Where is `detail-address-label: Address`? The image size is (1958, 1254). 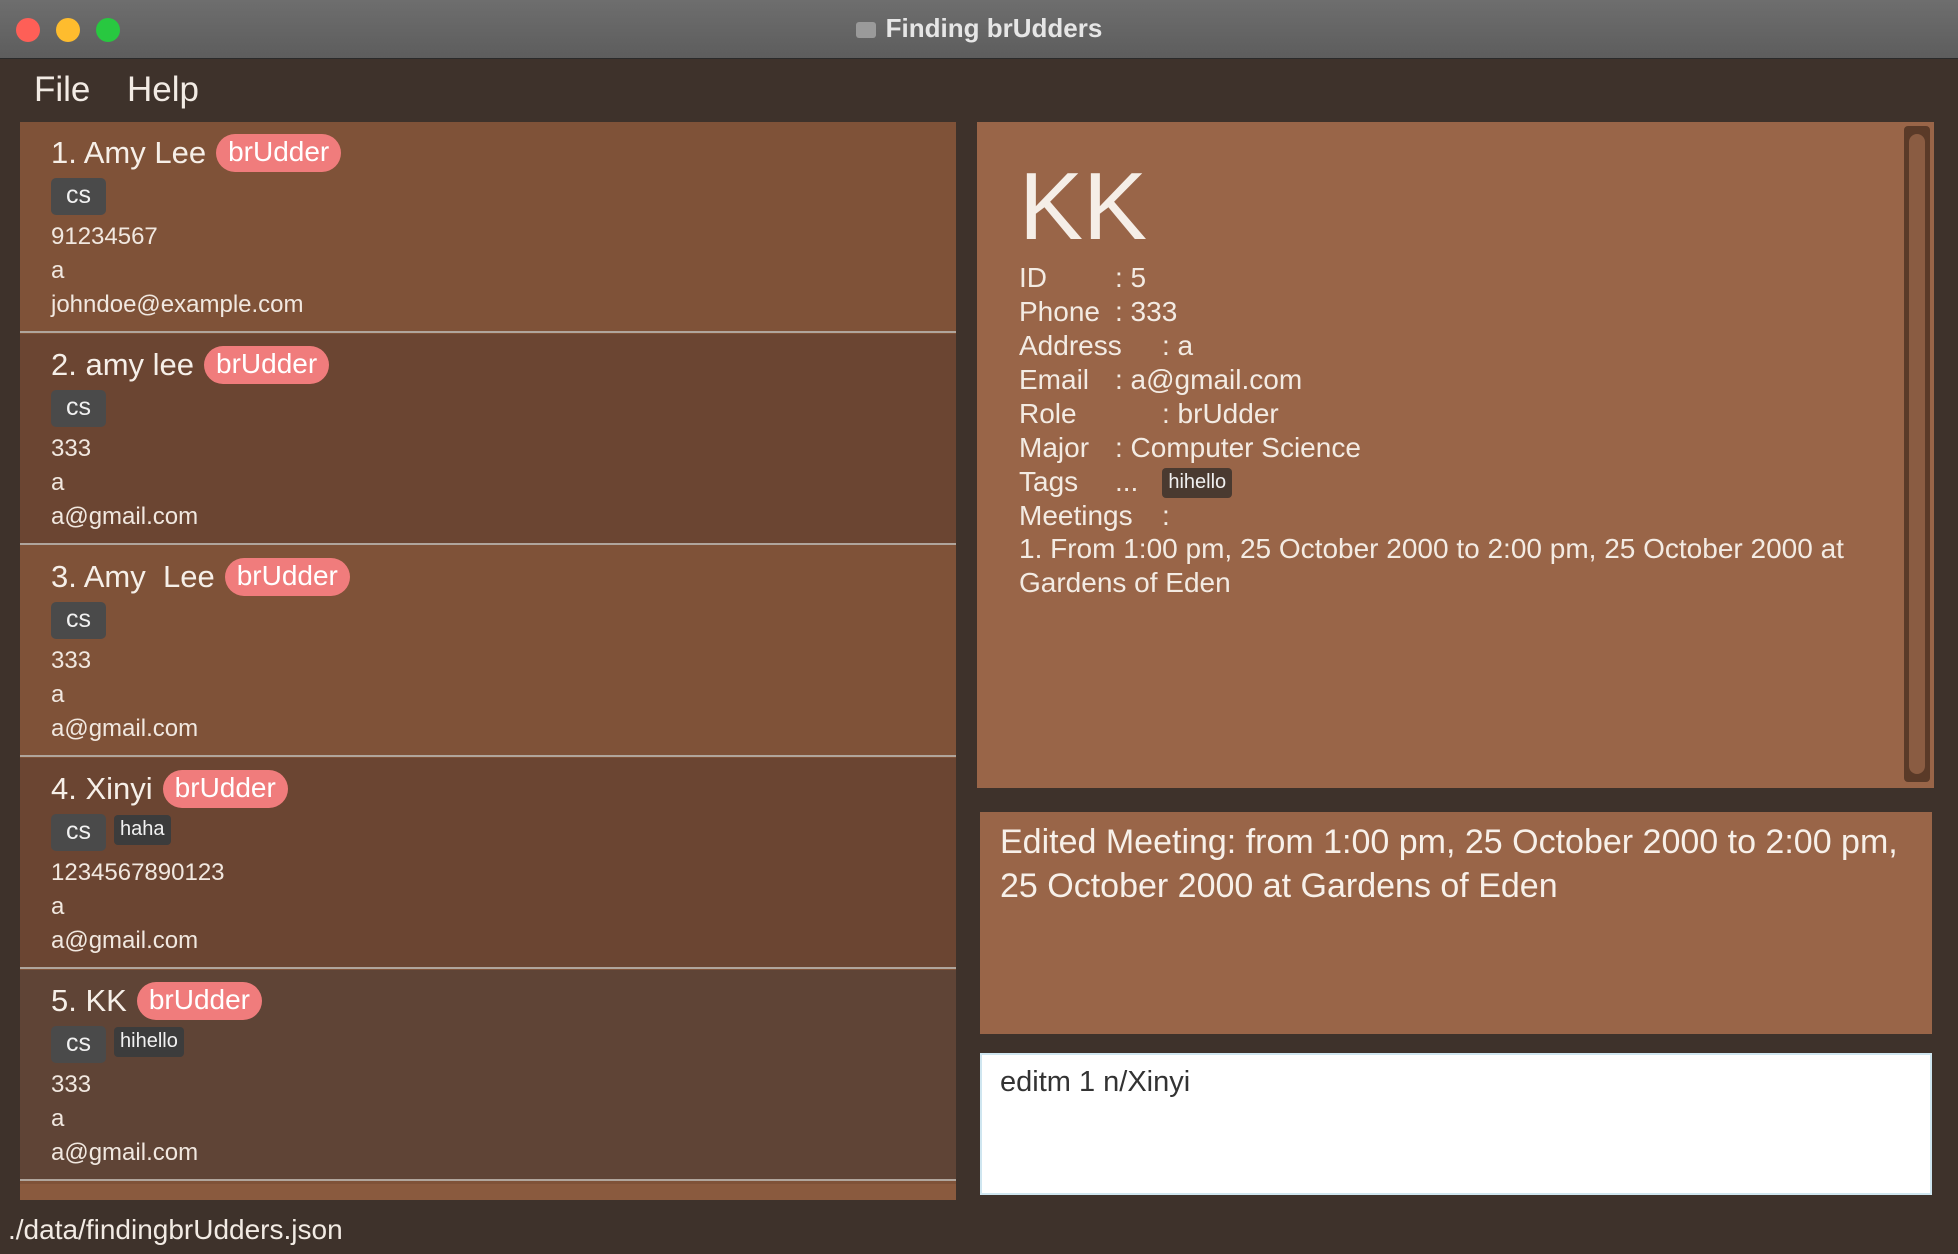 detail-address-label: Address is located at coordinates (1070, 345).